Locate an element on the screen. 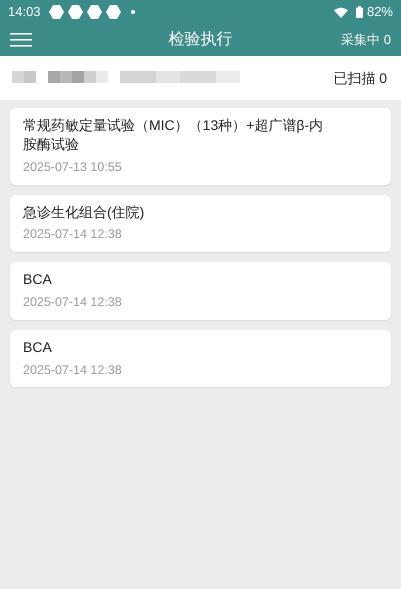 The height and width of the screenshot is (589, 401). test-item-card: 常规药敏定量试验（MIC）（13种）+超广谱β-内 胺酶试验 2025-07-13 10:55 is located at coordinates (200, 146).